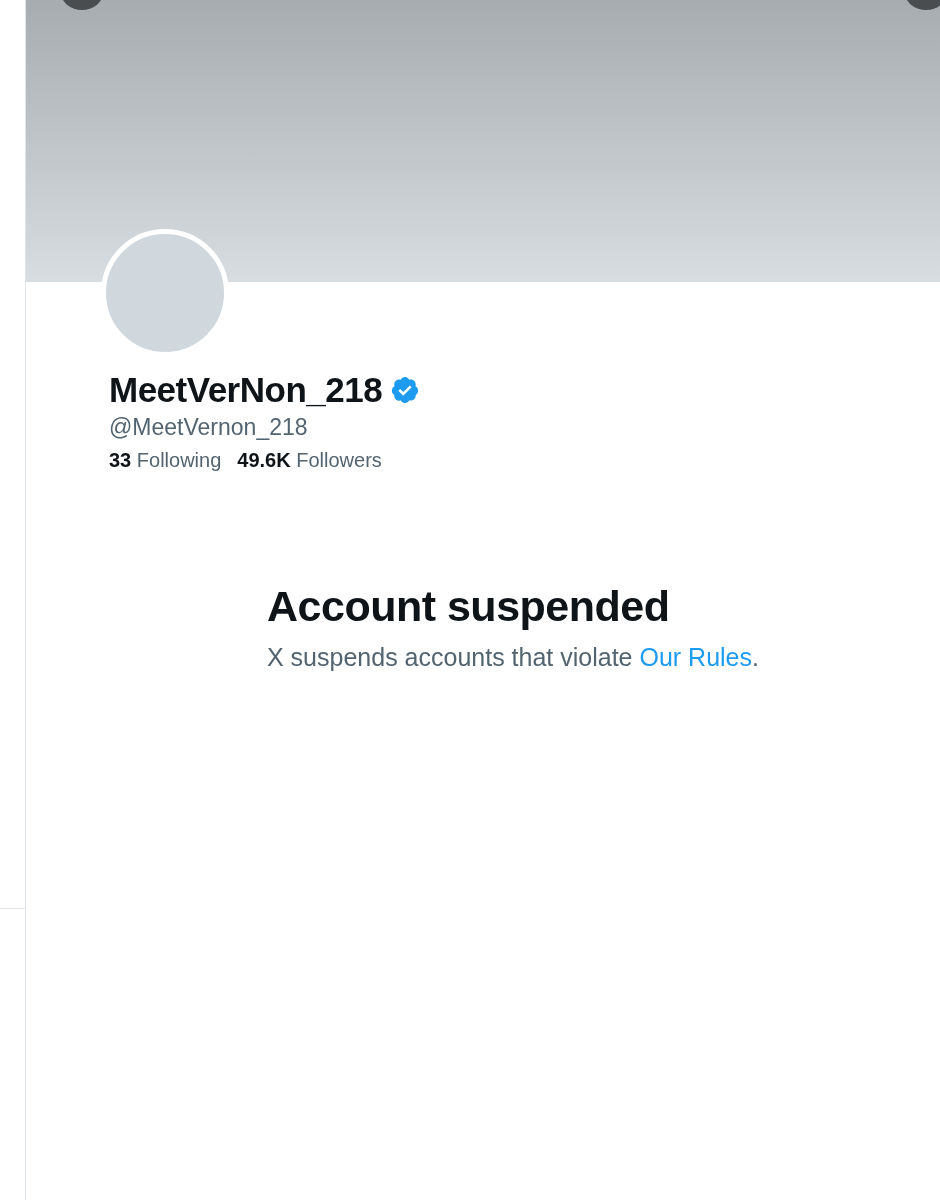  I want to click on display-name: MeetVerNon_218, so click(246, 390).